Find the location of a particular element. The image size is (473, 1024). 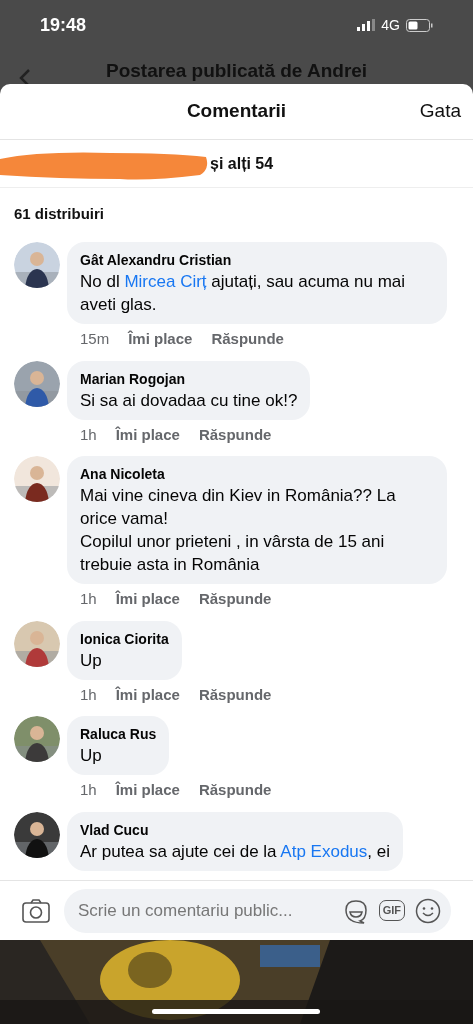

comment-text: Mai vine cineva din Kiev in România?? La orice vama! Copilul unor prieteni , in vârsta de 15 ani trebuie asta in România is located at coordinates (238, 530).